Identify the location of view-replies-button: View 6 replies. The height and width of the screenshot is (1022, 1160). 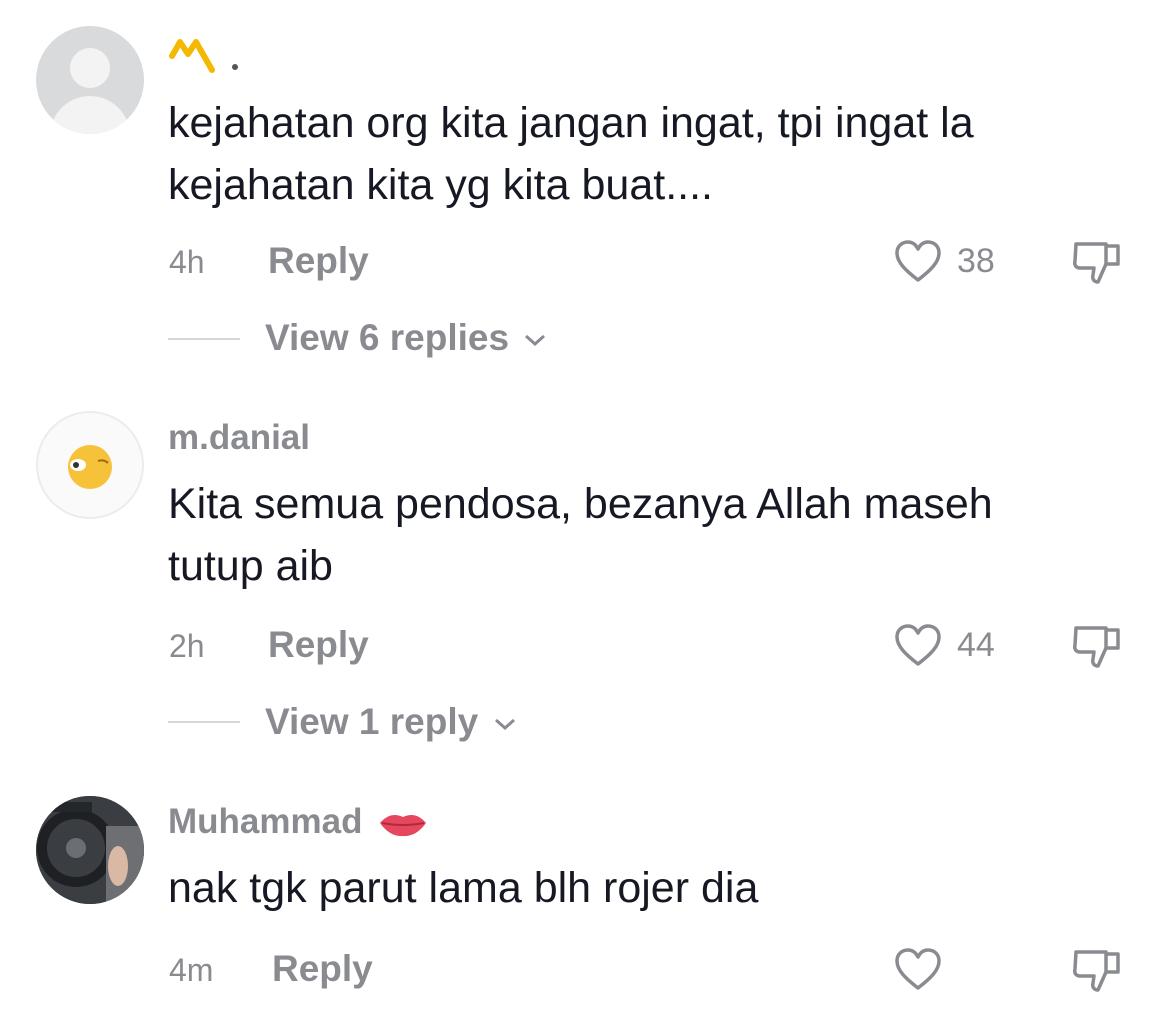
(406, 338).